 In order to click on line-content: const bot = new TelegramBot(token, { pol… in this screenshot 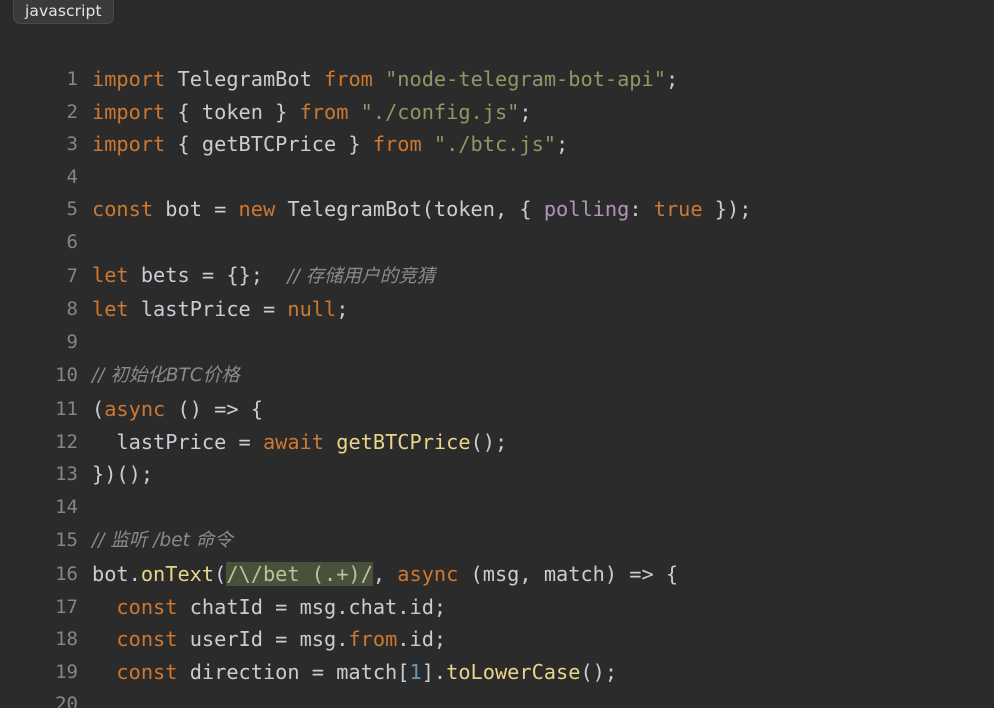, I will do `click(543, 209)`.